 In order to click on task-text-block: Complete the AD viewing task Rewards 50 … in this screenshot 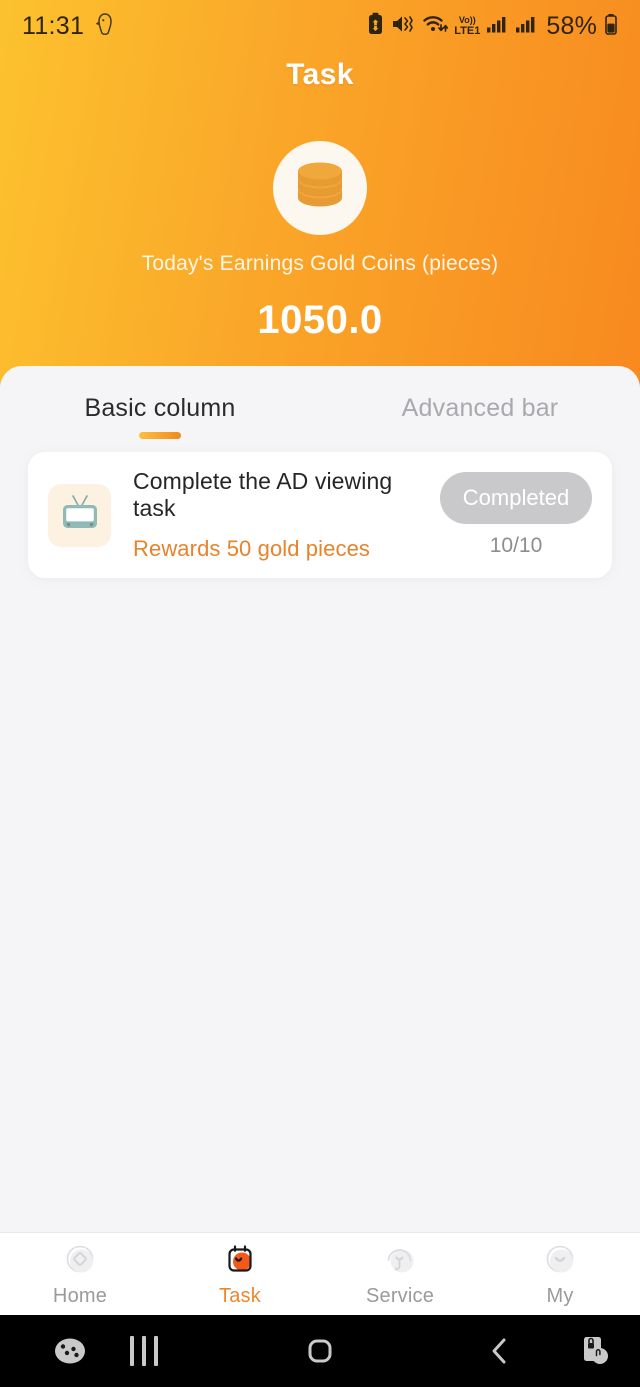, I will do `click(275, 515)`.